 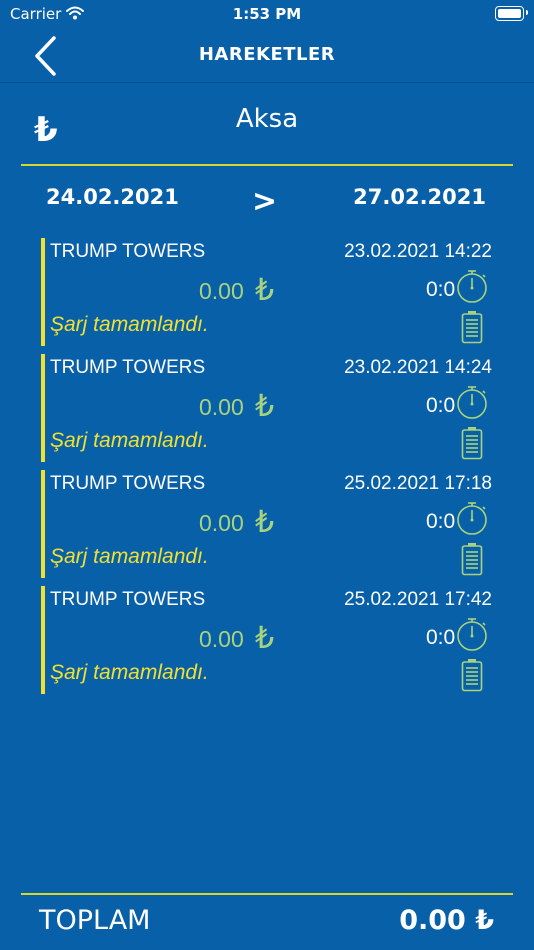 What do you see at coordinates (112, 197) in the screenshot?
I see `start-date: 24.02.2021` at bounding box center [112, 197].